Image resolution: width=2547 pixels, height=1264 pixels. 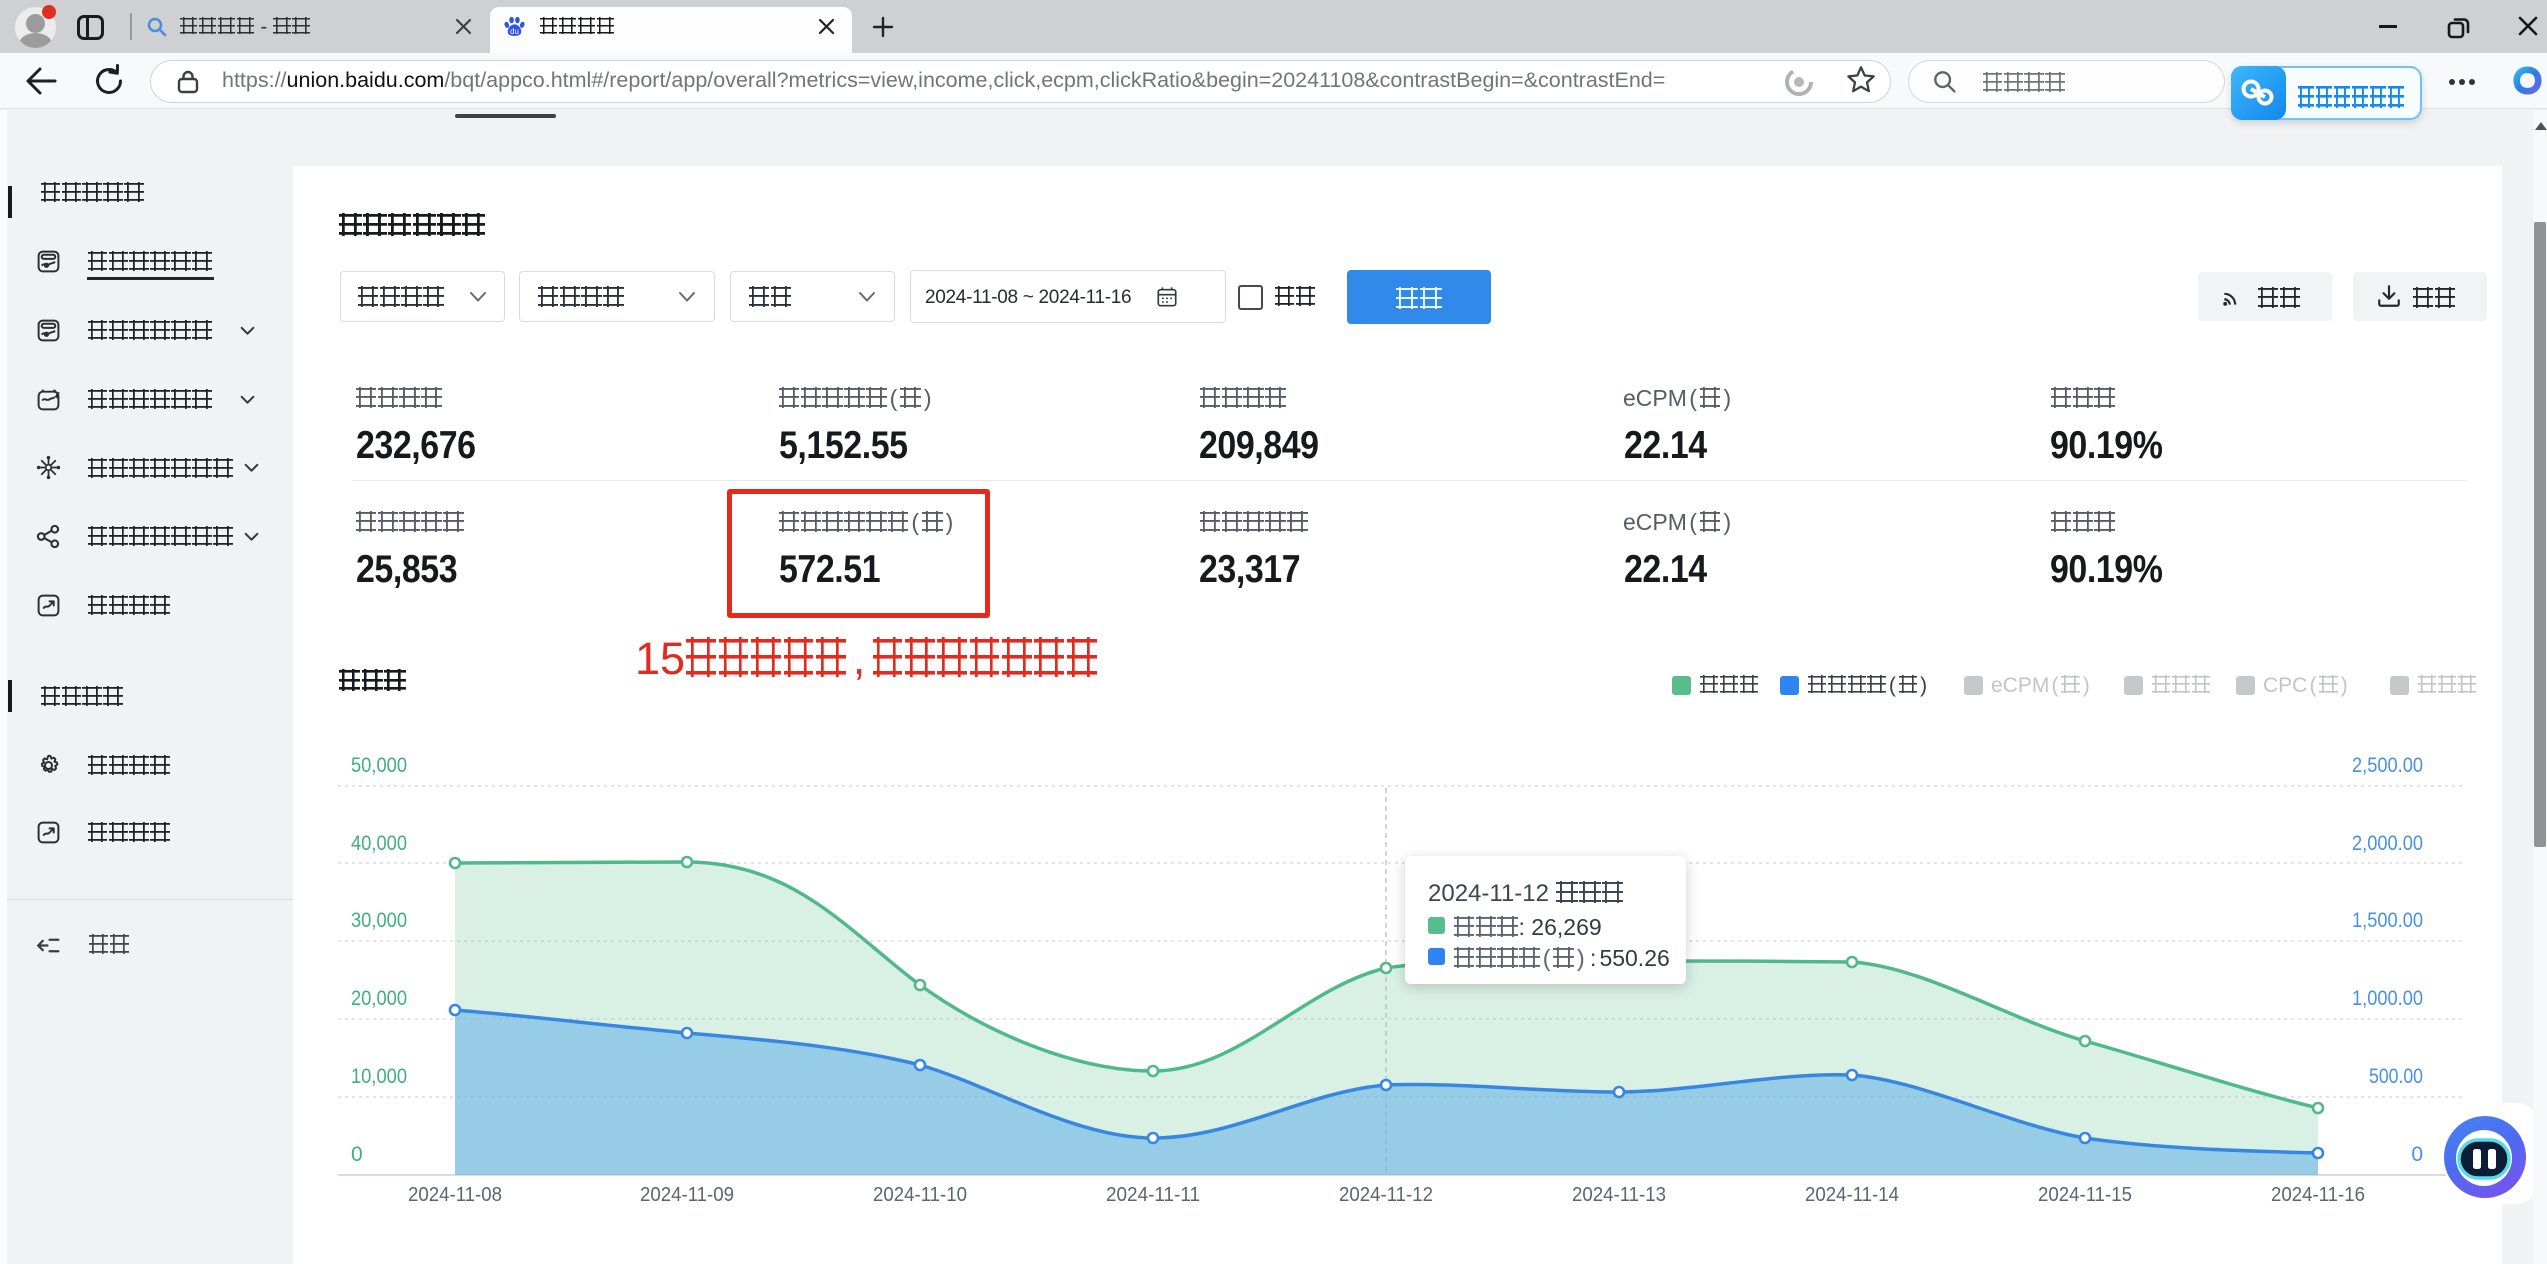 What do you see at coordinates (2387, 920) in the screenshot?
I see `svg-text: 1,500.00` at bounding box center [2387, 920].